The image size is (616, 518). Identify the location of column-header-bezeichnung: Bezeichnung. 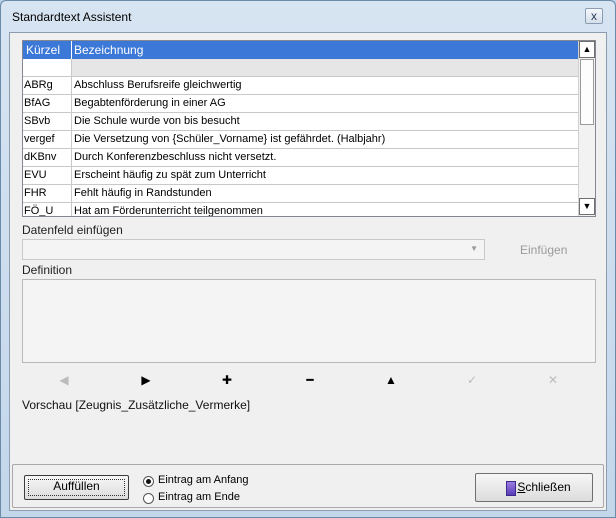
(108, 50).